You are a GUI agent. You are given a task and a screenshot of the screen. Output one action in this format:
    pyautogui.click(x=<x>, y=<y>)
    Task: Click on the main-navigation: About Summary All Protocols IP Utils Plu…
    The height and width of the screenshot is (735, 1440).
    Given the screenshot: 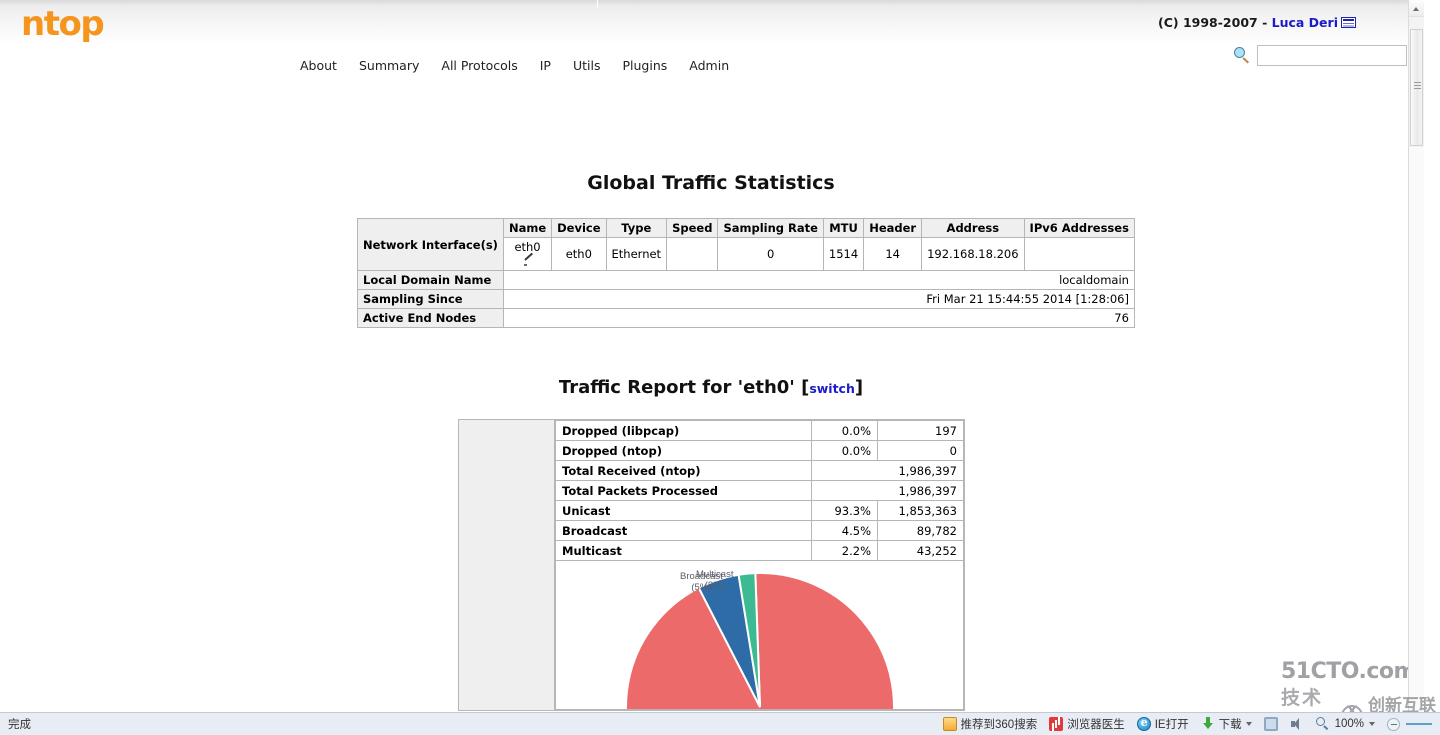 What is the action you would take?
    pyautogui.click(x=514, y=65)
    